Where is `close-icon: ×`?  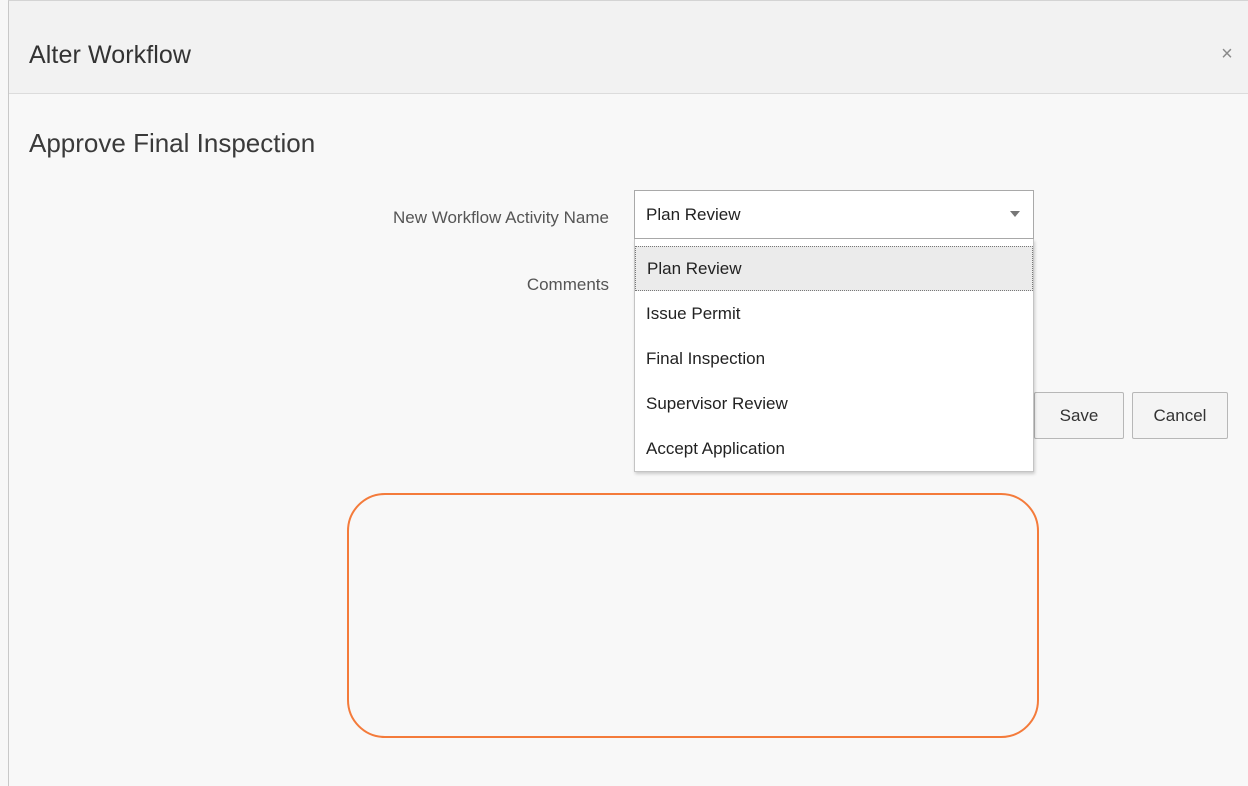 close-icon: × is located at coordinates (1227, 54).